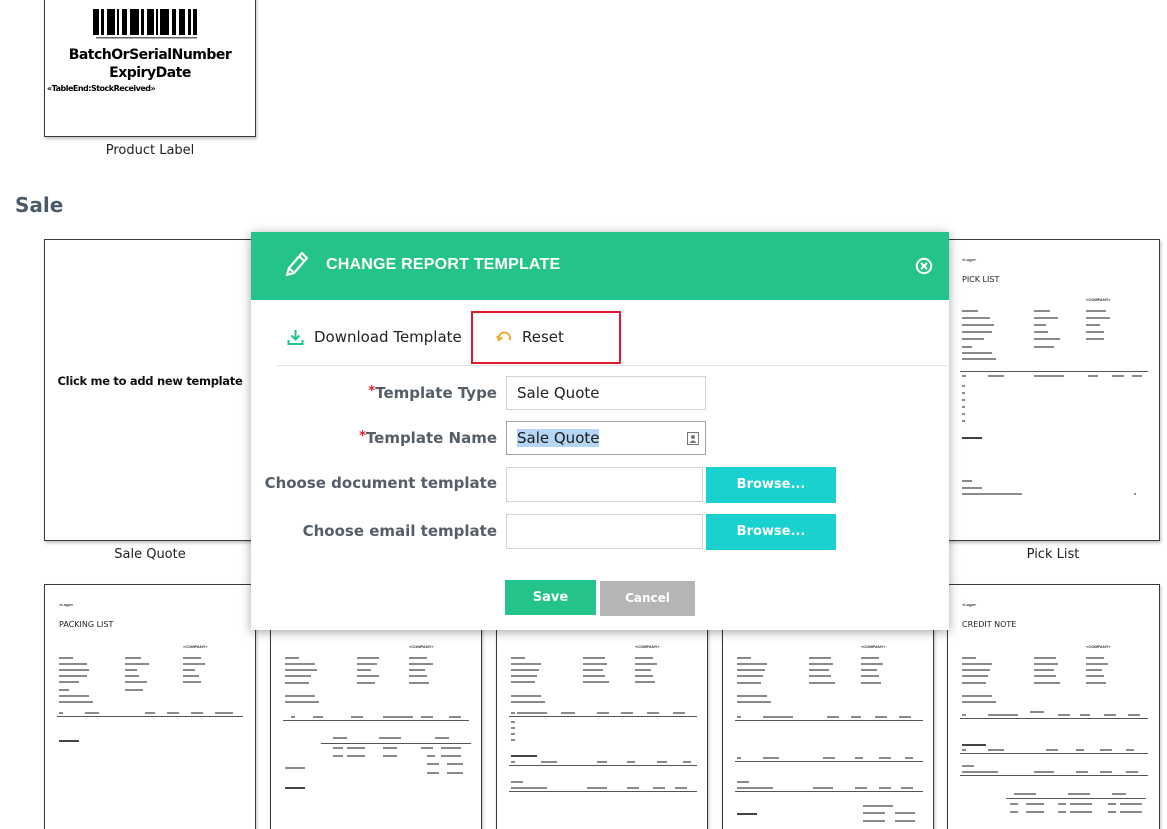 The width and height of the screenshot is (1167, 829). I want to click on contact-card-icon, so click(693, 438).